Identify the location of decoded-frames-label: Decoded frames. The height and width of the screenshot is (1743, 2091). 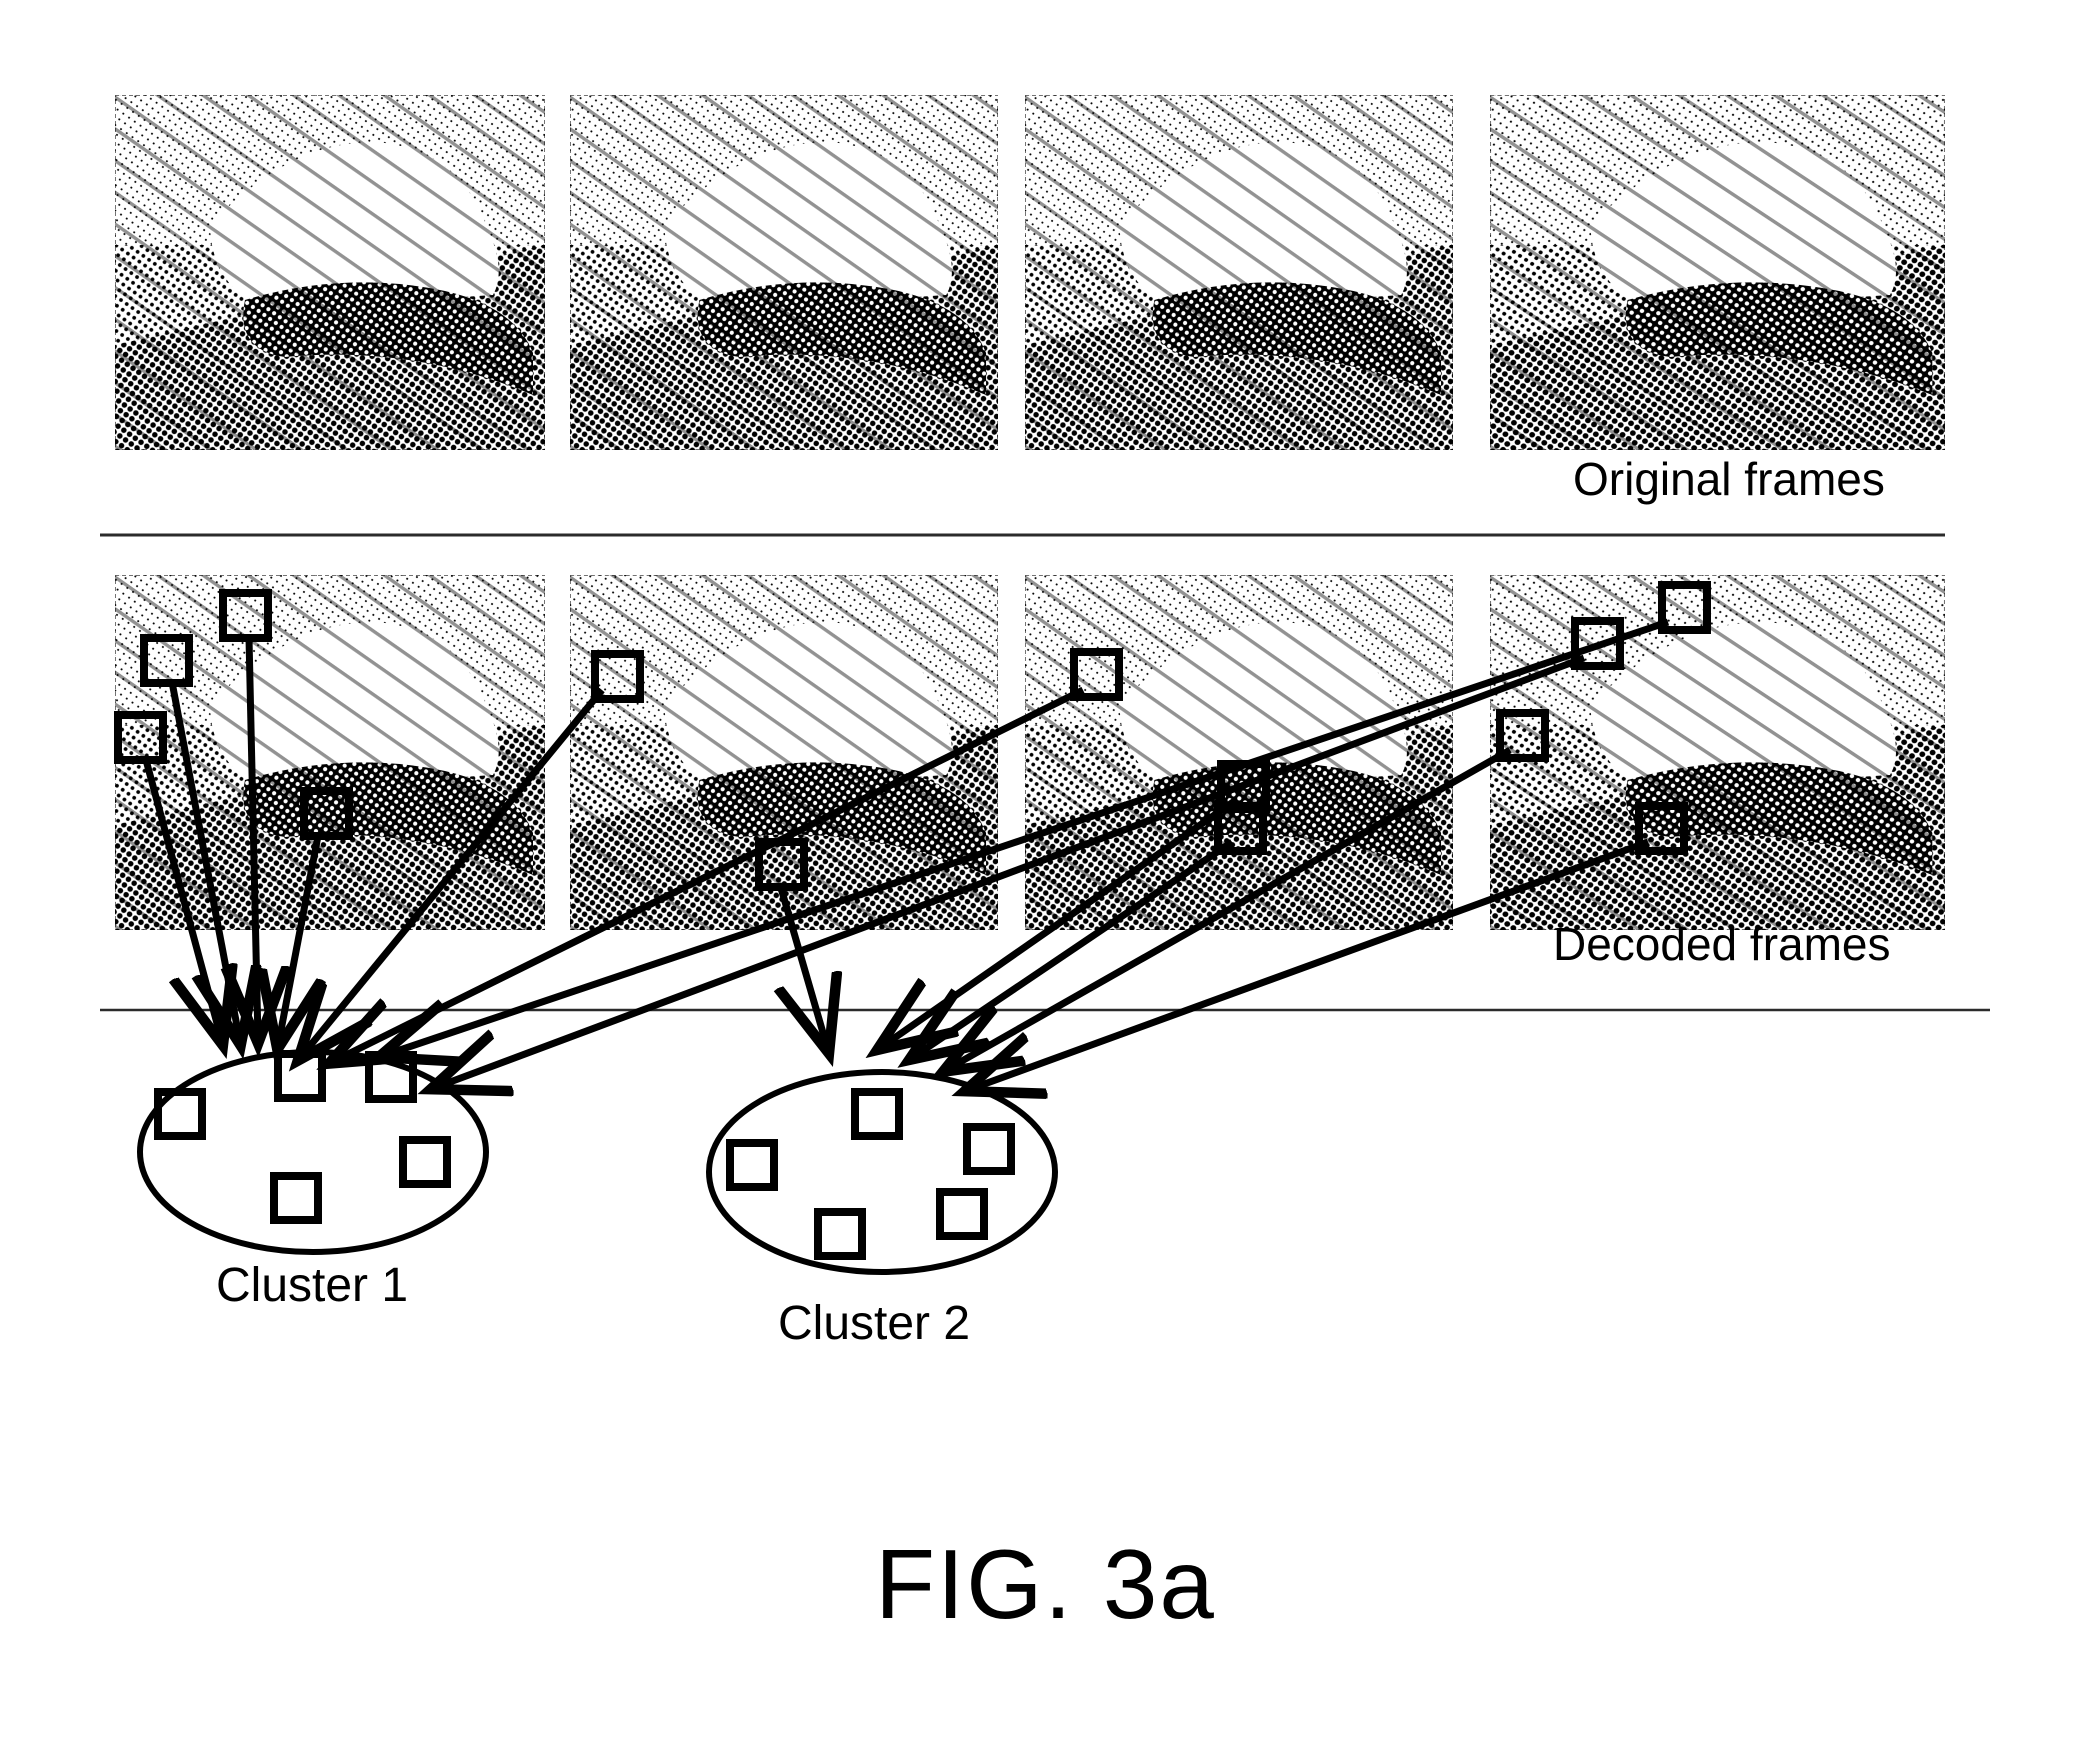
(1722, 944).